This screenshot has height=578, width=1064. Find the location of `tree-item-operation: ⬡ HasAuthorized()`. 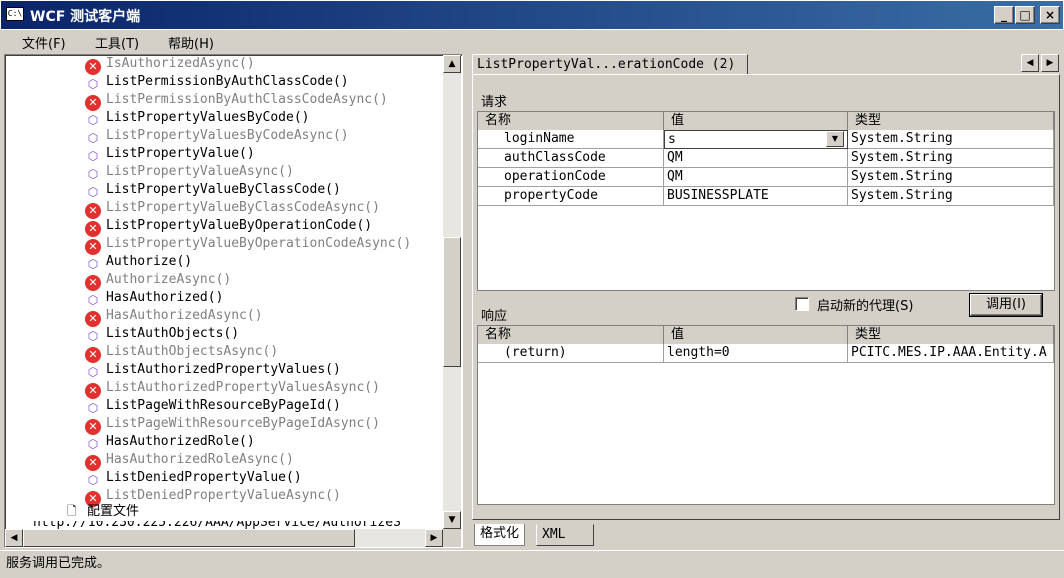

tree-item-operation: ⬡ HasAuthorized() is located at coordinates (154, 298).